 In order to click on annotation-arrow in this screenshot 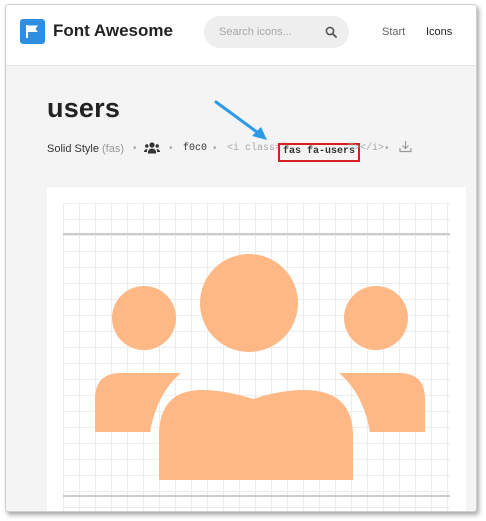, I will do `click(240, 120)`.